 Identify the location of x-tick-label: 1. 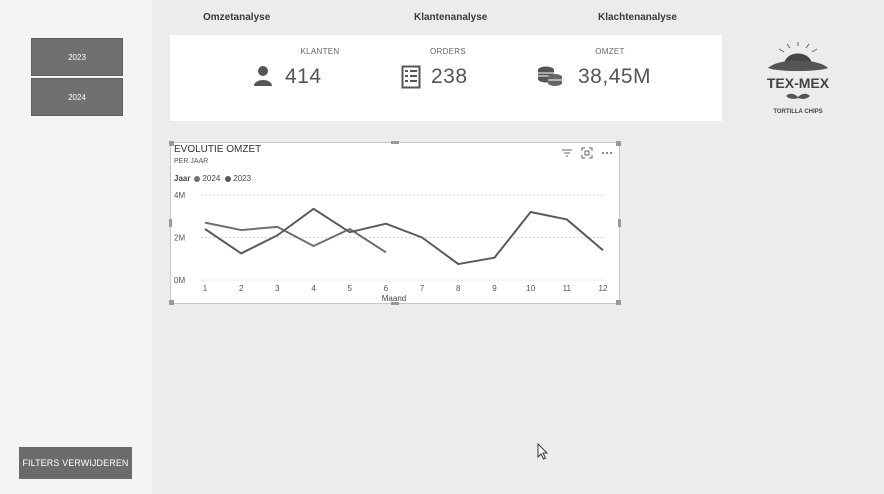
(205, 288).